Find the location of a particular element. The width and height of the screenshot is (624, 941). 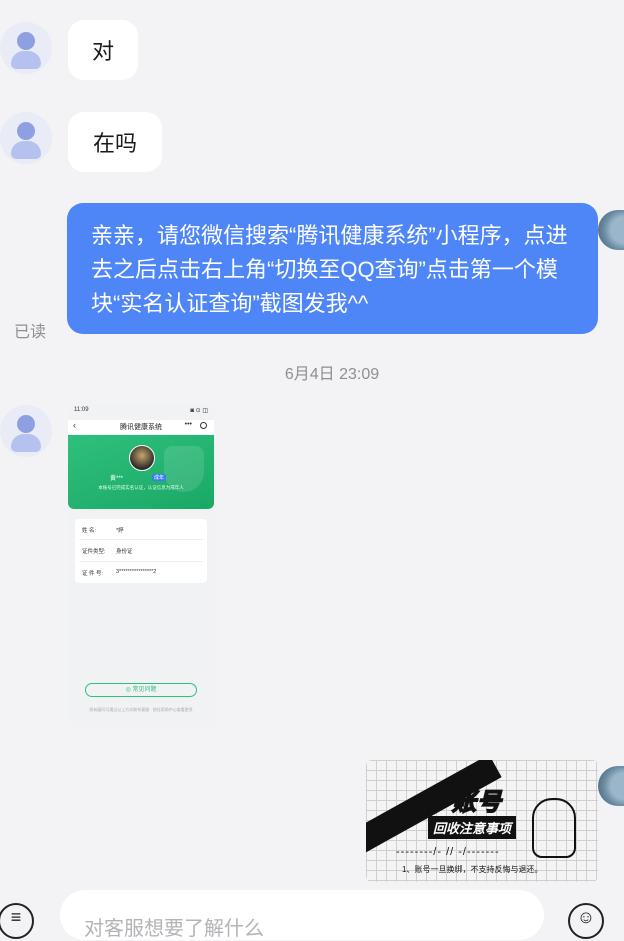

emoji-button: ☺ is located at coordinates (586, 921).